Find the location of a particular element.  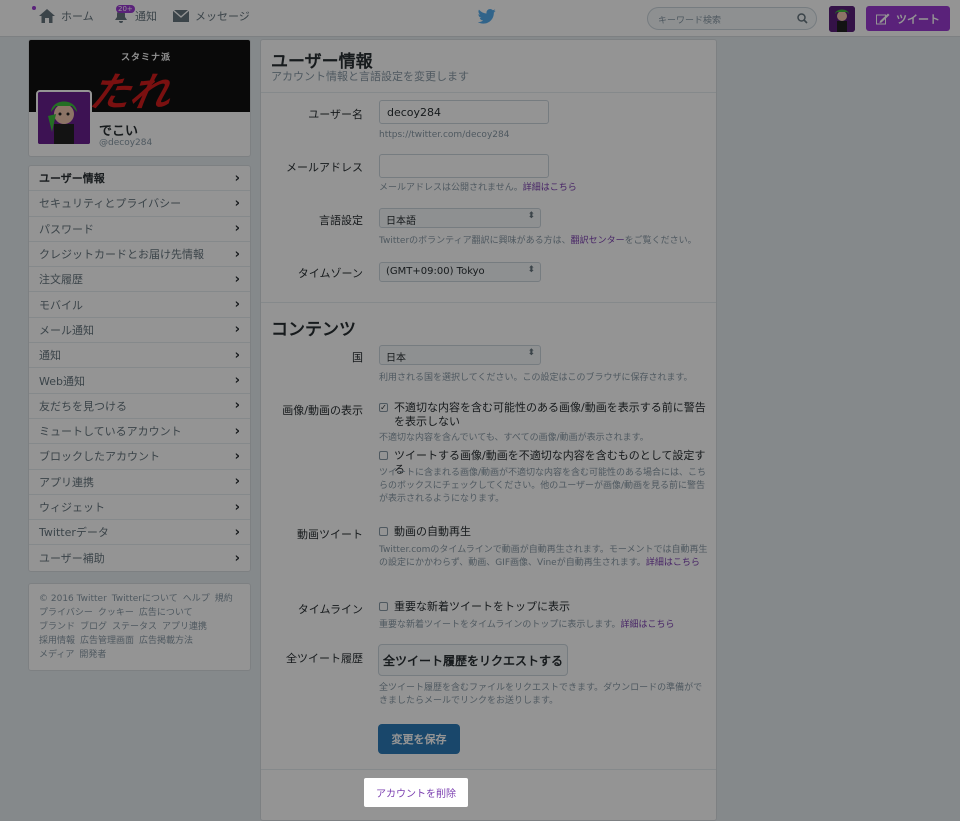

footer-link: 広告掲載方法 is located at coordinates (166, 641).